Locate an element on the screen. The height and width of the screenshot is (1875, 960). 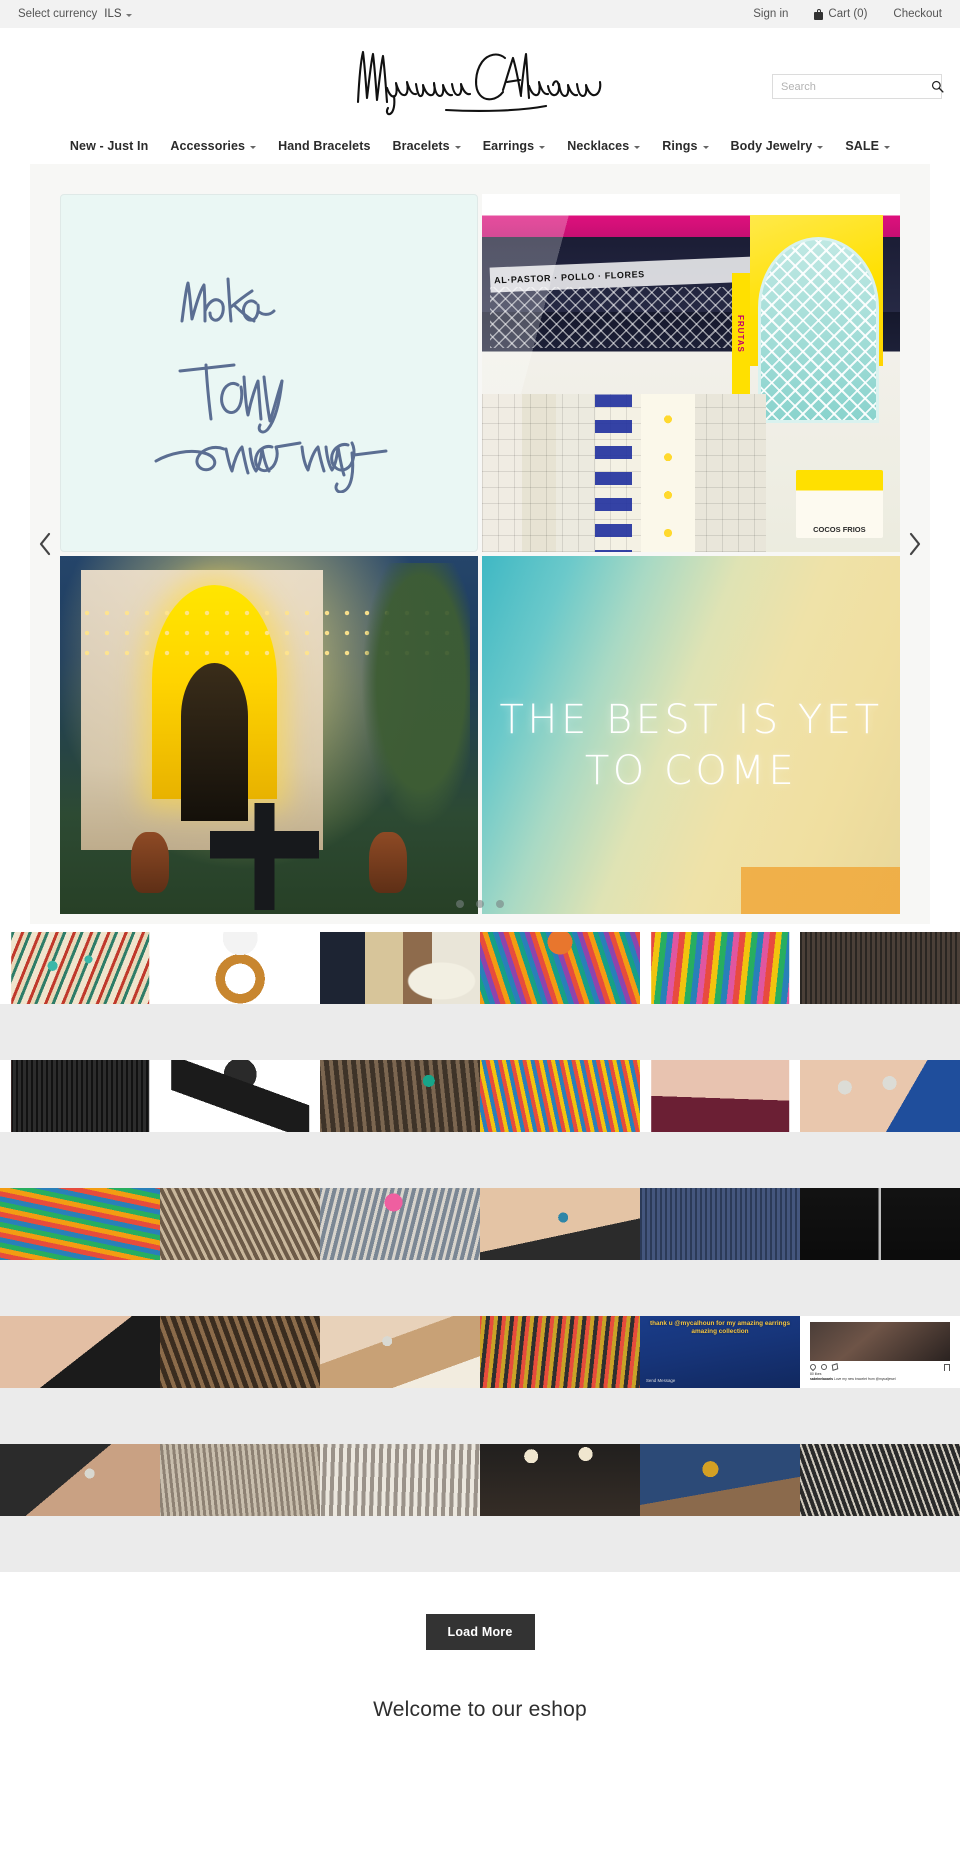
gallery-item-silver-rings-on-hand is located at coordinates (880, 1096).